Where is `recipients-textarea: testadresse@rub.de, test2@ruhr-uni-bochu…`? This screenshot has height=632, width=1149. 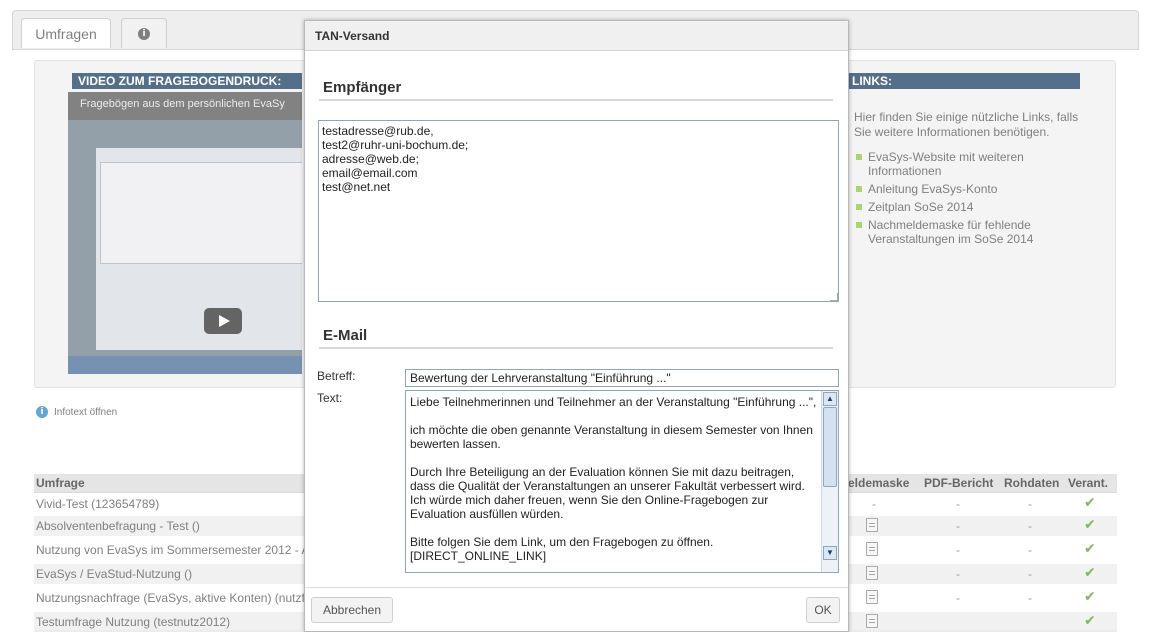
recipients-textarea: testadresse@rub.de, test2@ruhr-uni-bochu… is located at coordinates (578, 211).